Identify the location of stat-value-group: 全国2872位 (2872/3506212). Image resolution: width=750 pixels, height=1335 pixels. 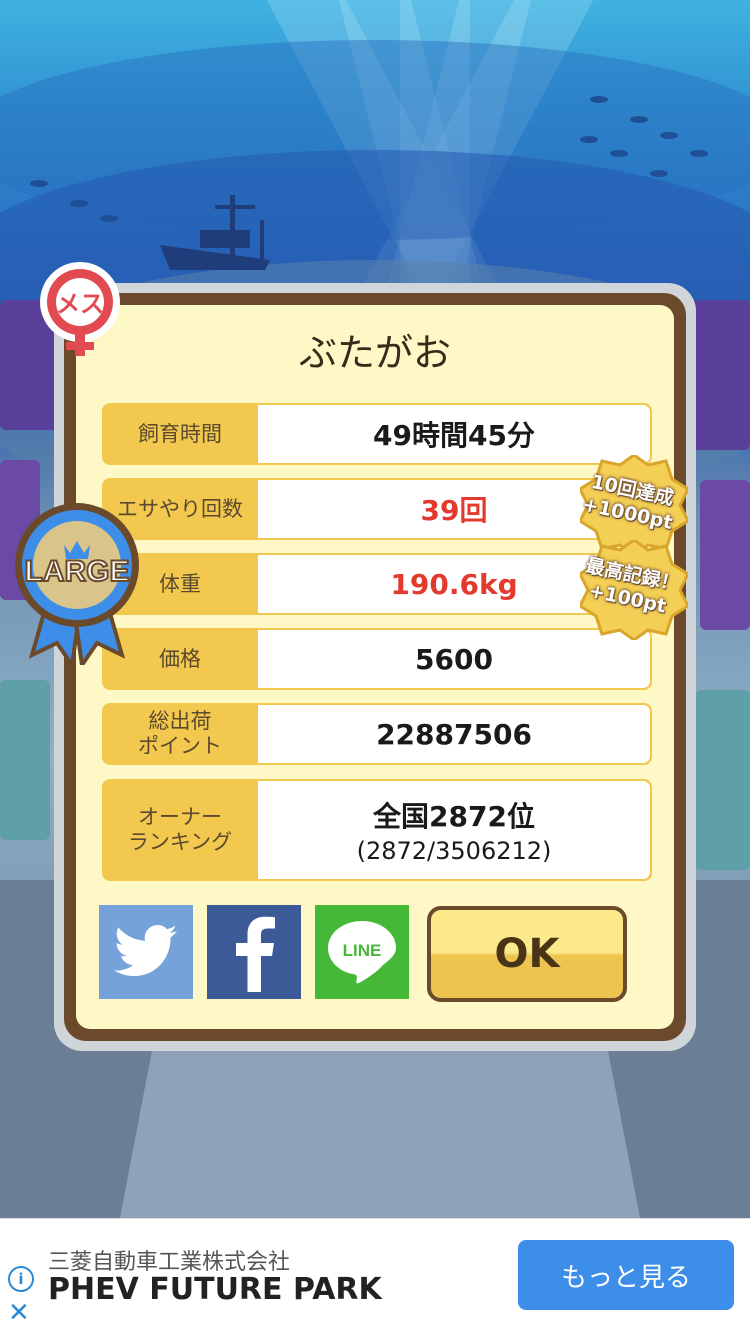
(454, 830).